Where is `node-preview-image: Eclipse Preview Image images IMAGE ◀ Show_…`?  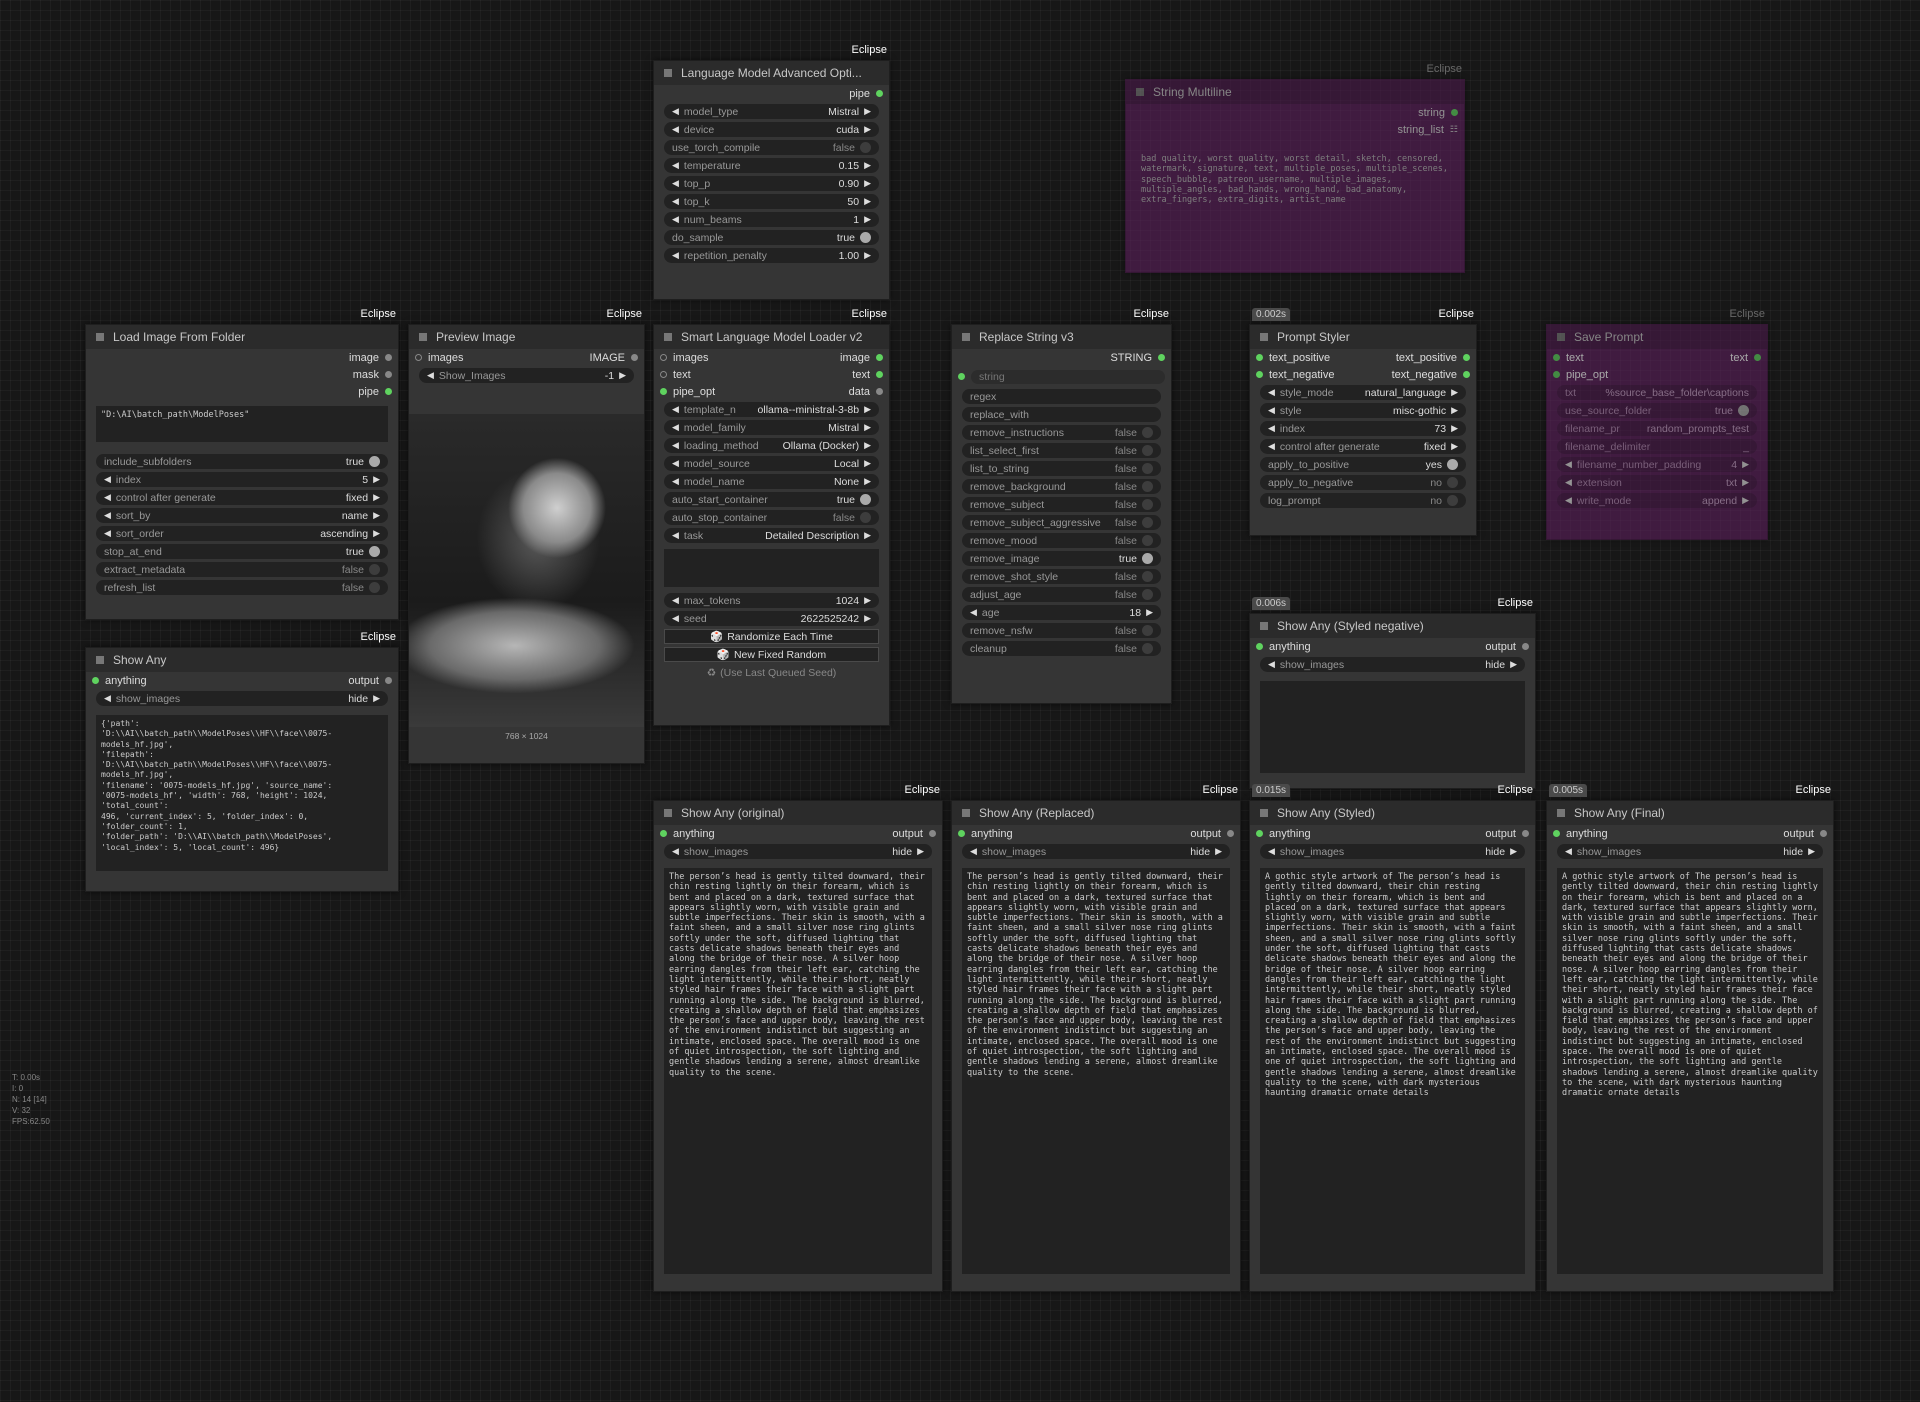
node-preview-image: Eclipse Preview Image images IMAGE ◀ Show_… is located at coordinates (526, 536).